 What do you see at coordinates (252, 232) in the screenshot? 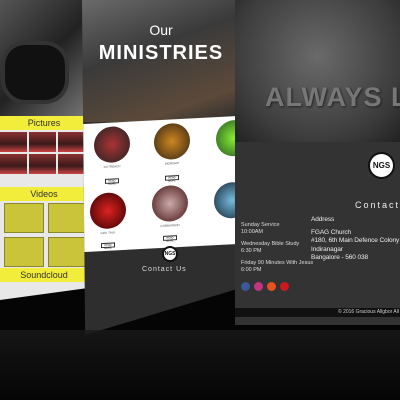
I see `service-time: 10:00AM` at bounding box center [252, 232].